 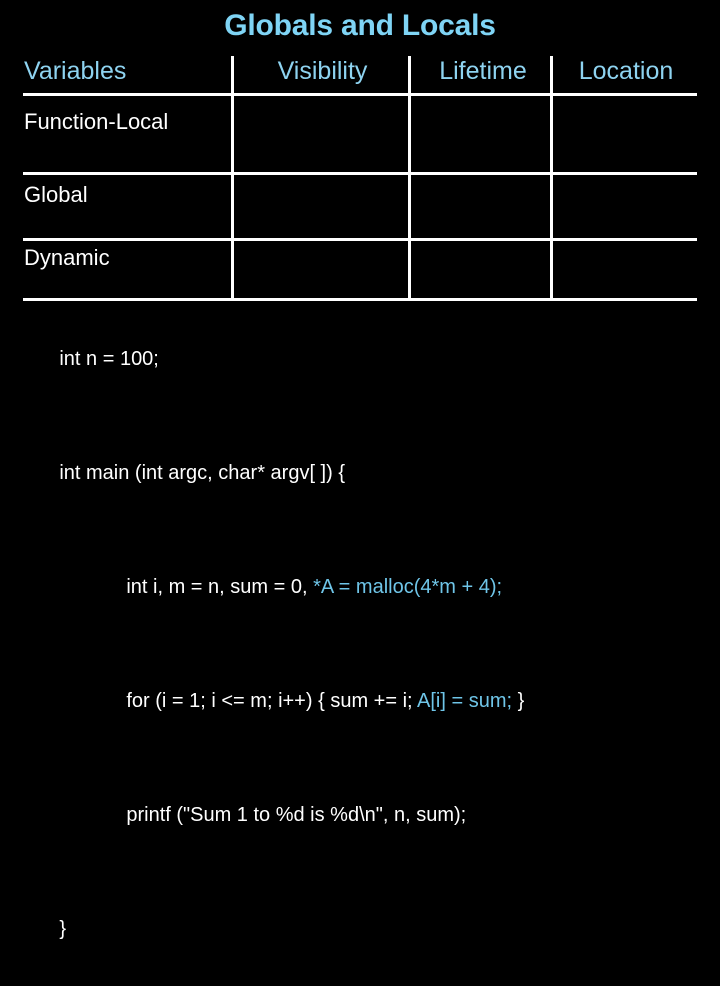 What do you see at coordinates (479, 206) in the screenshot?
I see `table-cell-global-lifetime` at bounding box center [479, 206].